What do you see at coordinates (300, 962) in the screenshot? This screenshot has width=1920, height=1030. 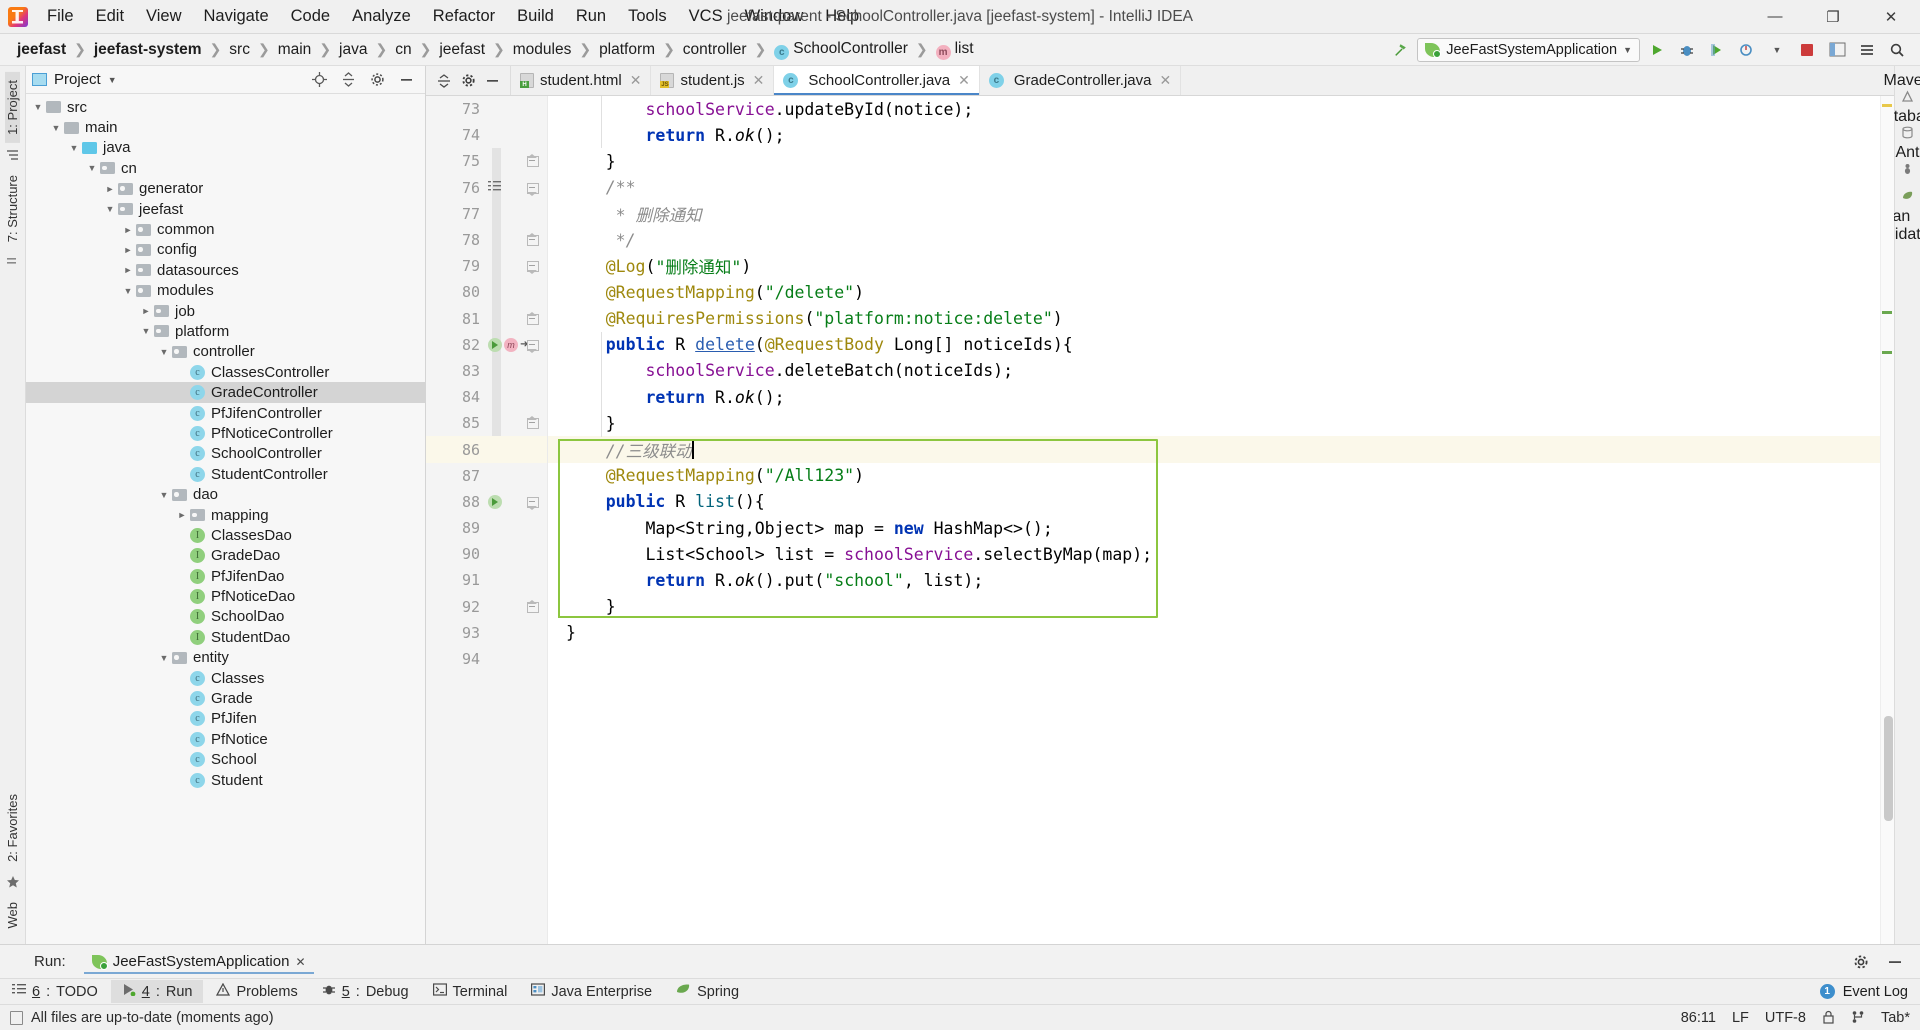 I see `close-icon: ✕` at bounding box center [300, 962].